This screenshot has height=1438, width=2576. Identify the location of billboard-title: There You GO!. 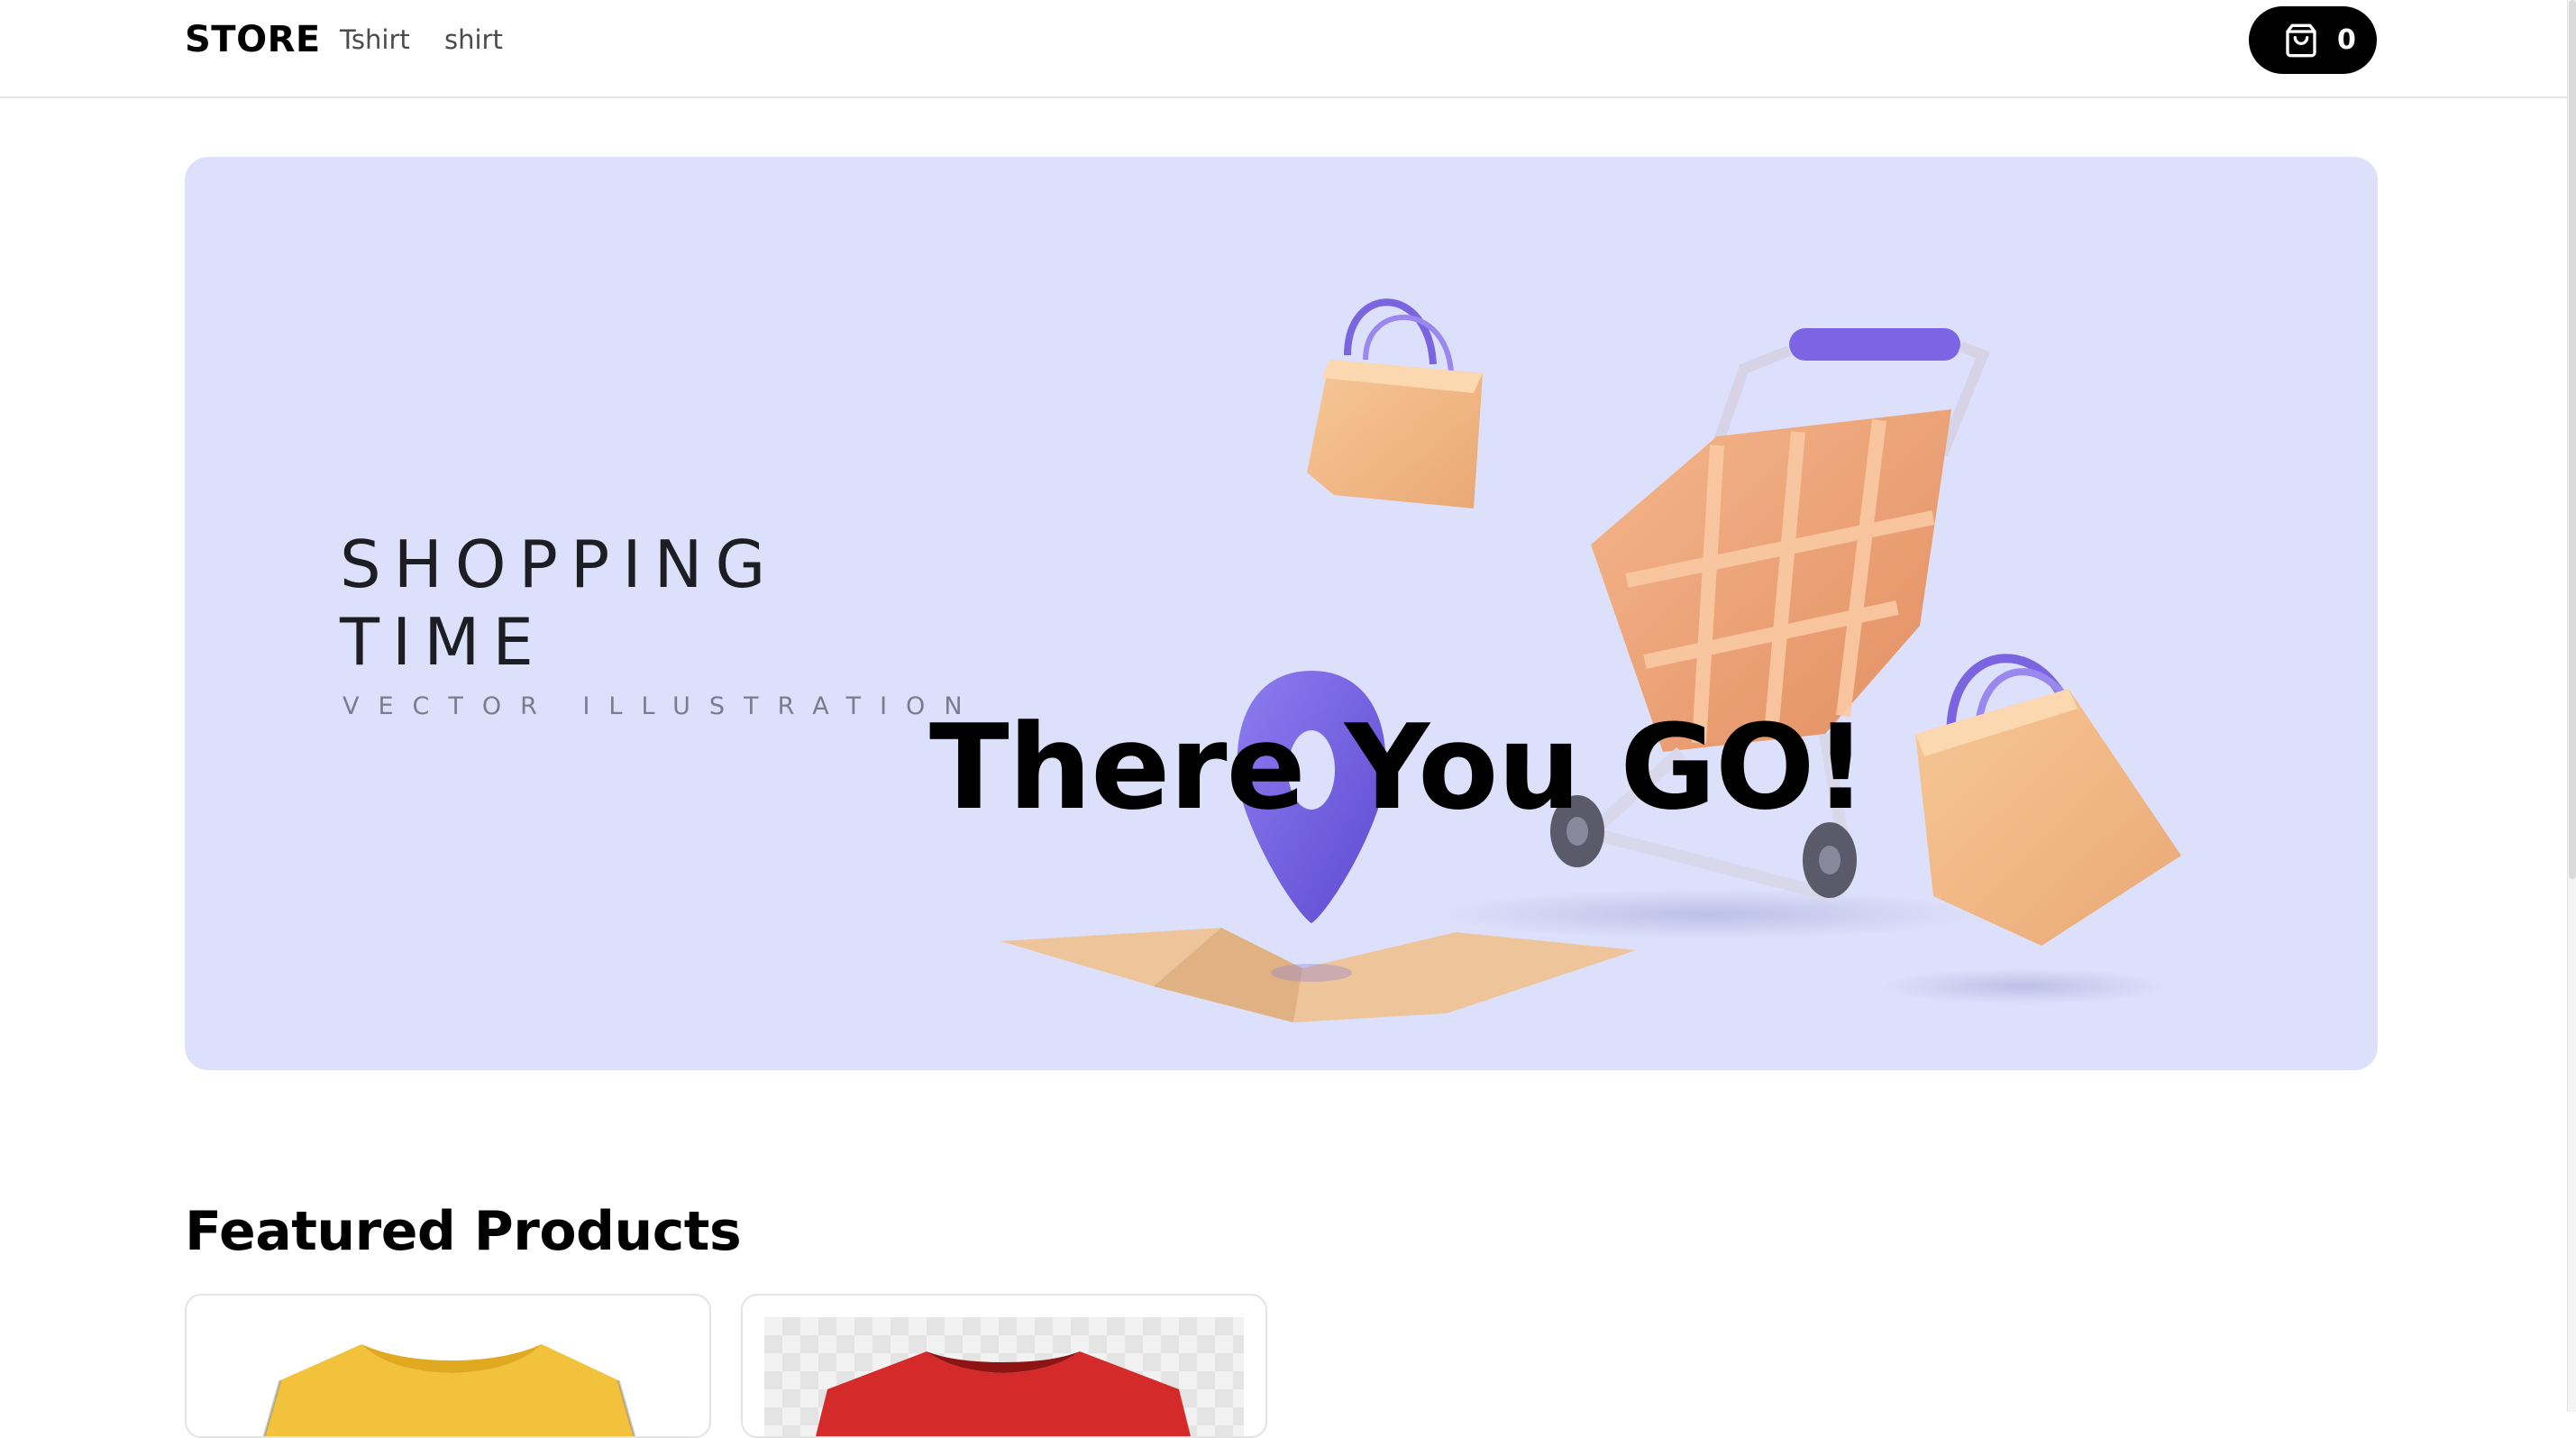
(1398, 767).